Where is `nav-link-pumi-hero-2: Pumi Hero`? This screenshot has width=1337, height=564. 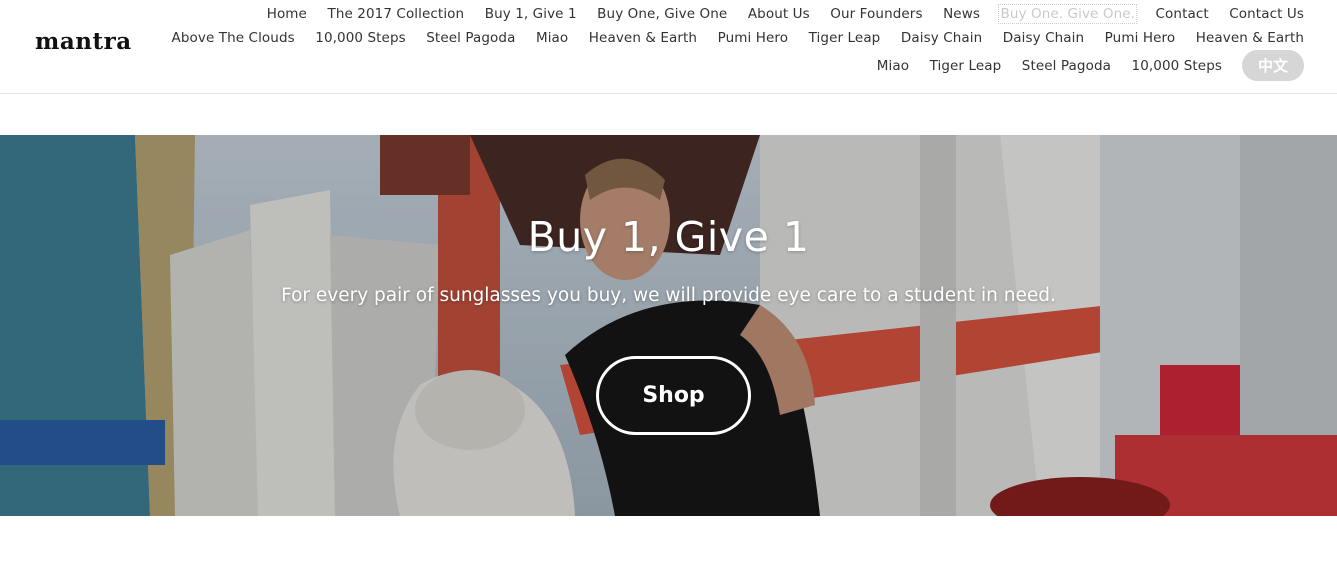
nav-link-pumi-hero-2: Pumi Hero is located at coordinates (1140, 38).